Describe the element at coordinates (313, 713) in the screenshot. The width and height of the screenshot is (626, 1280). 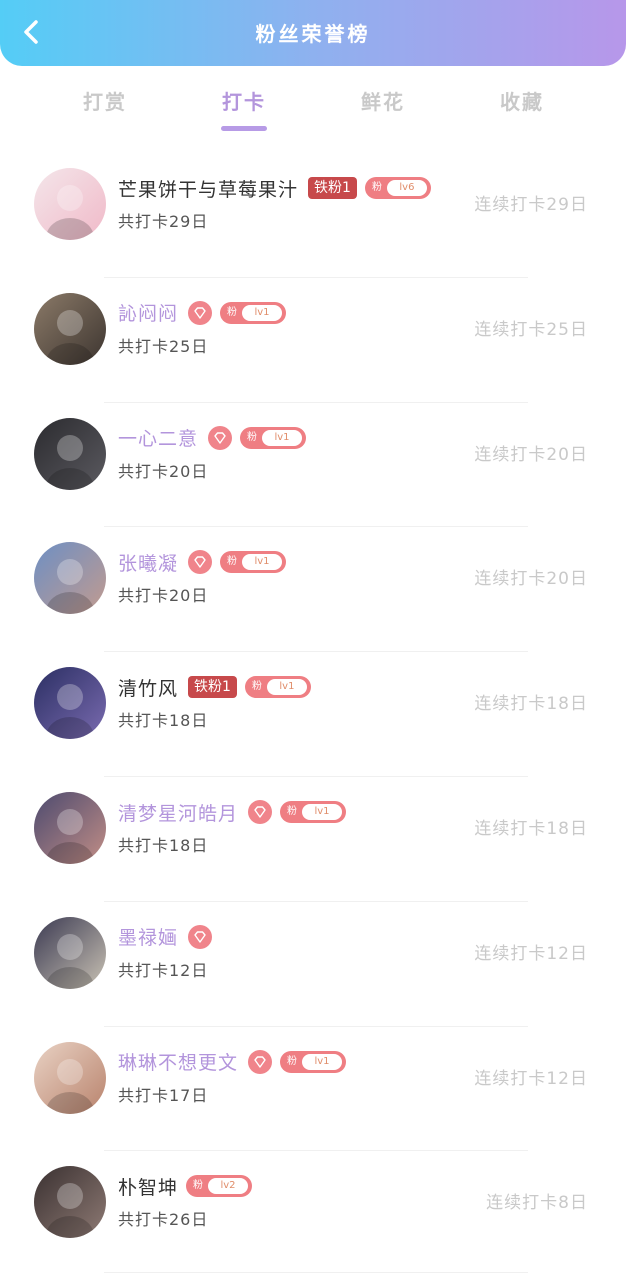
I see `list-item: 清竹风 铁粉1 粉 lv1 共打卡18日 连续打卡18日` at that location.